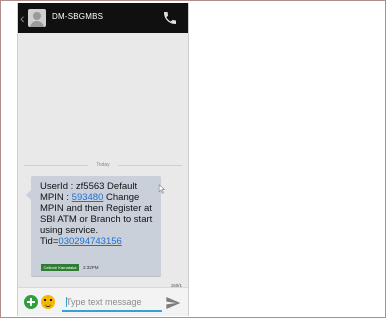  I want to click on mpin-link: 593480, so click(88, 197).